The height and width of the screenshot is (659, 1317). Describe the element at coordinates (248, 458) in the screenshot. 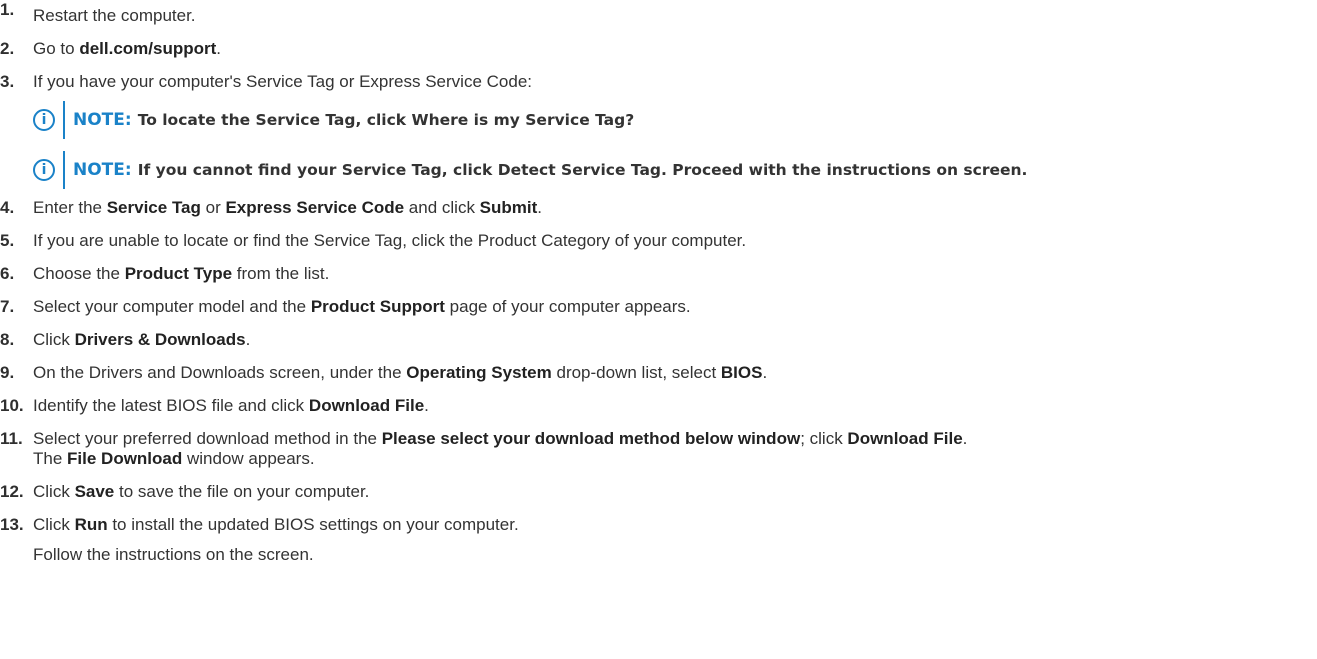

I see `step-text: window appears.` at that location.